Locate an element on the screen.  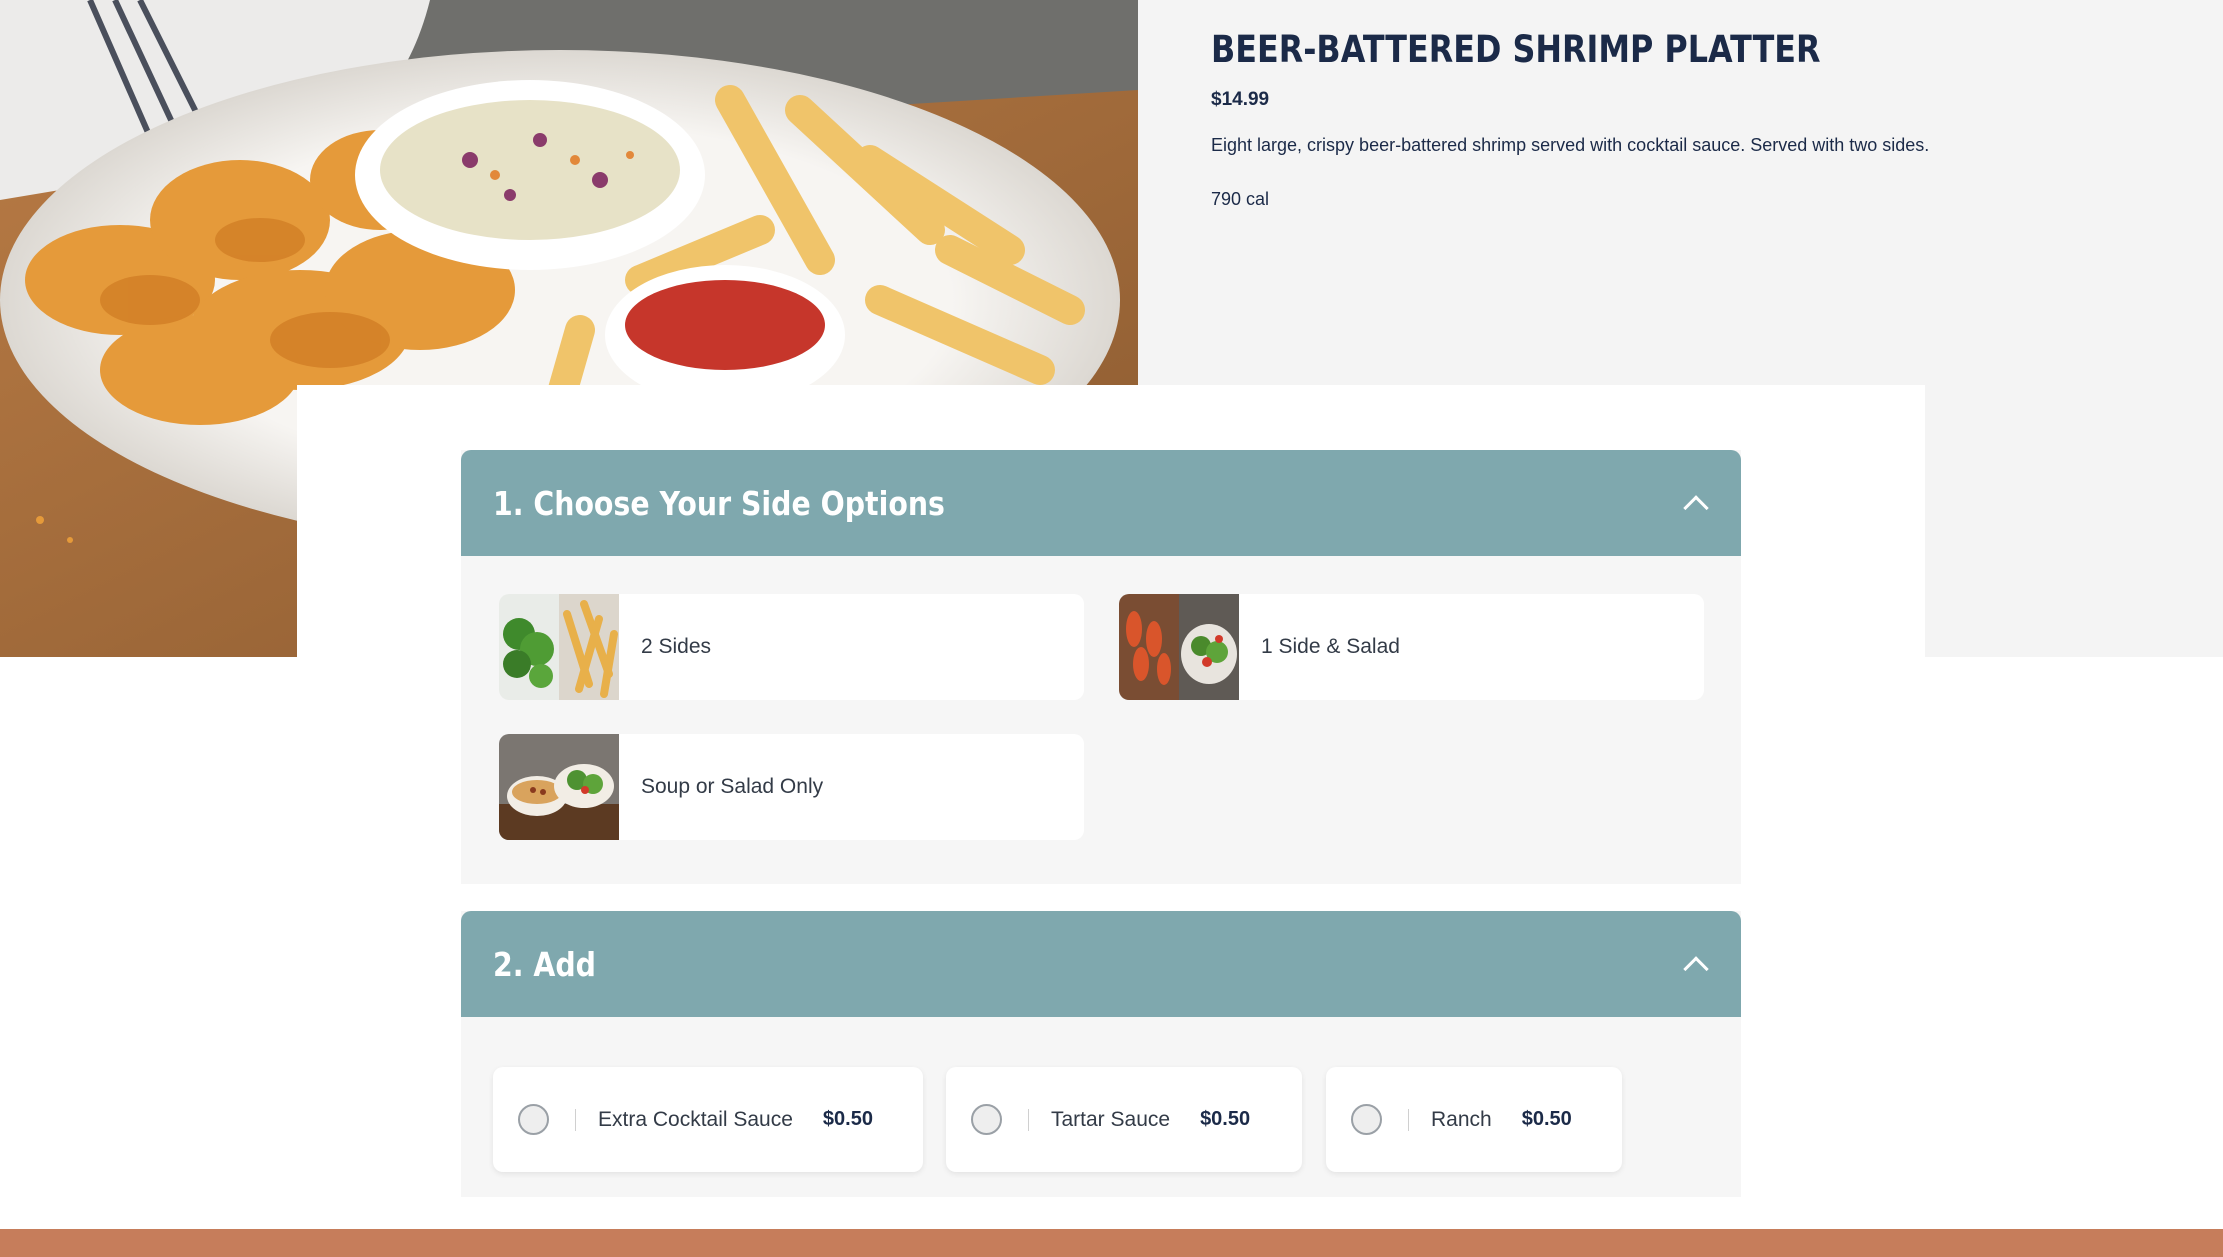
footer-bar is located at coordinates (1111, 1243).